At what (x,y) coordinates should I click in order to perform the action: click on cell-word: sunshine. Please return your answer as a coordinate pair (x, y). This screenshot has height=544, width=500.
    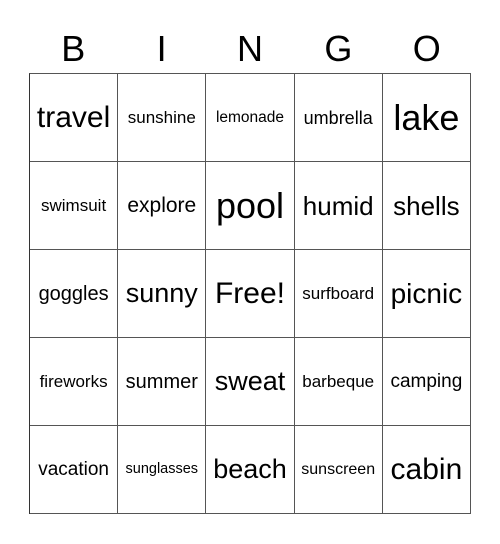
    Looking at the image, I should click on (161, 117).